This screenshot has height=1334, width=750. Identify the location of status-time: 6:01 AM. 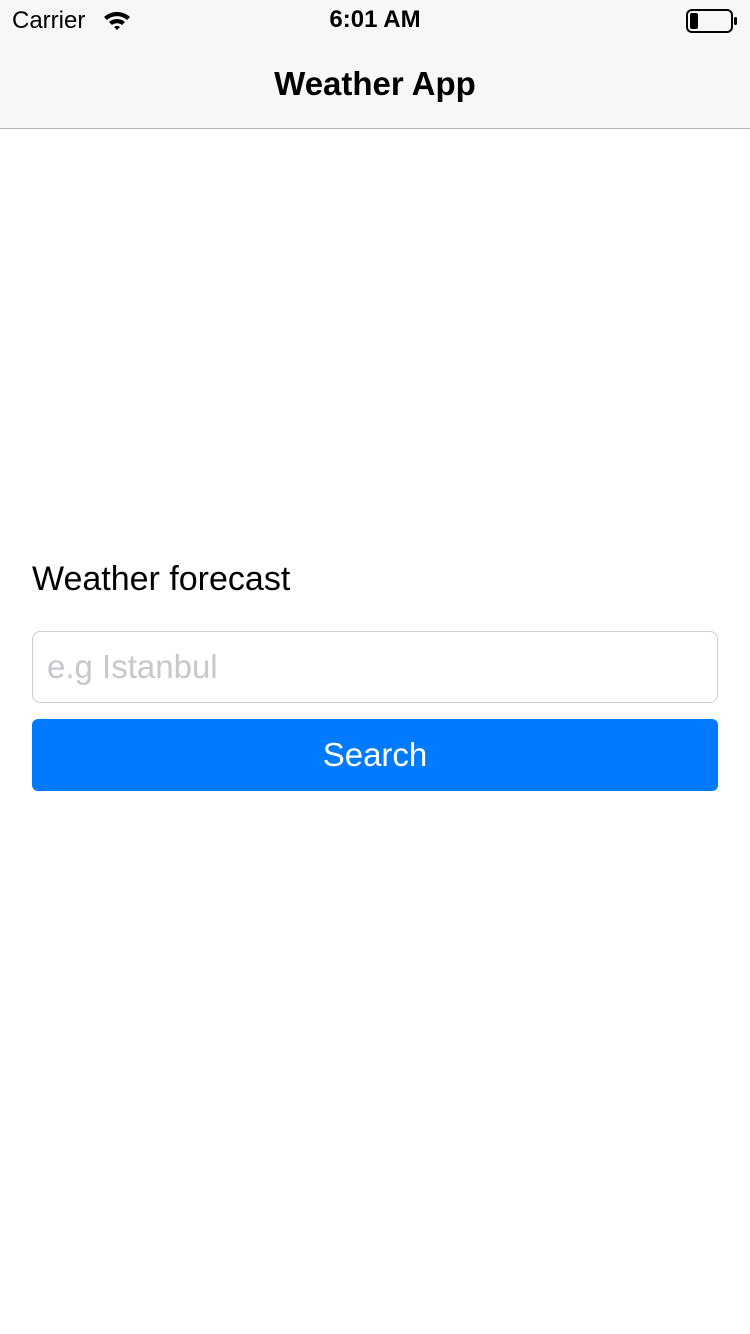
(375, 19).